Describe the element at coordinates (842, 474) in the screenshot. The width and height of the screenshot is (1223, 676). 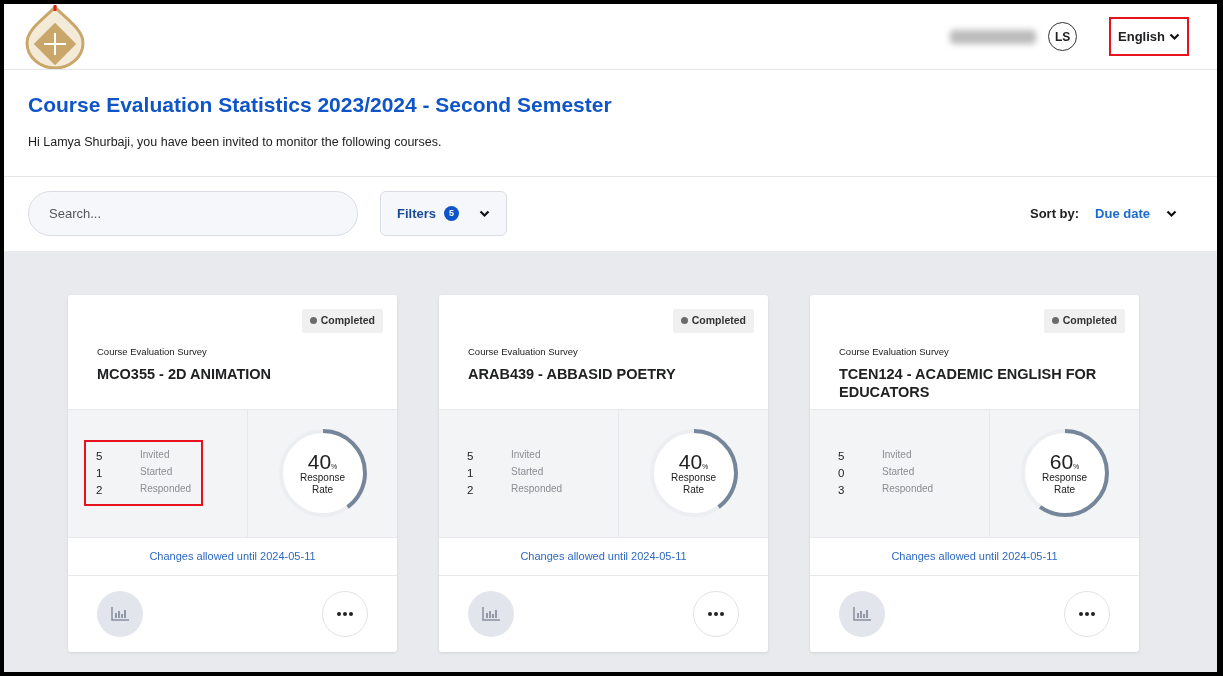
I see `stat-value: 0` at that location.